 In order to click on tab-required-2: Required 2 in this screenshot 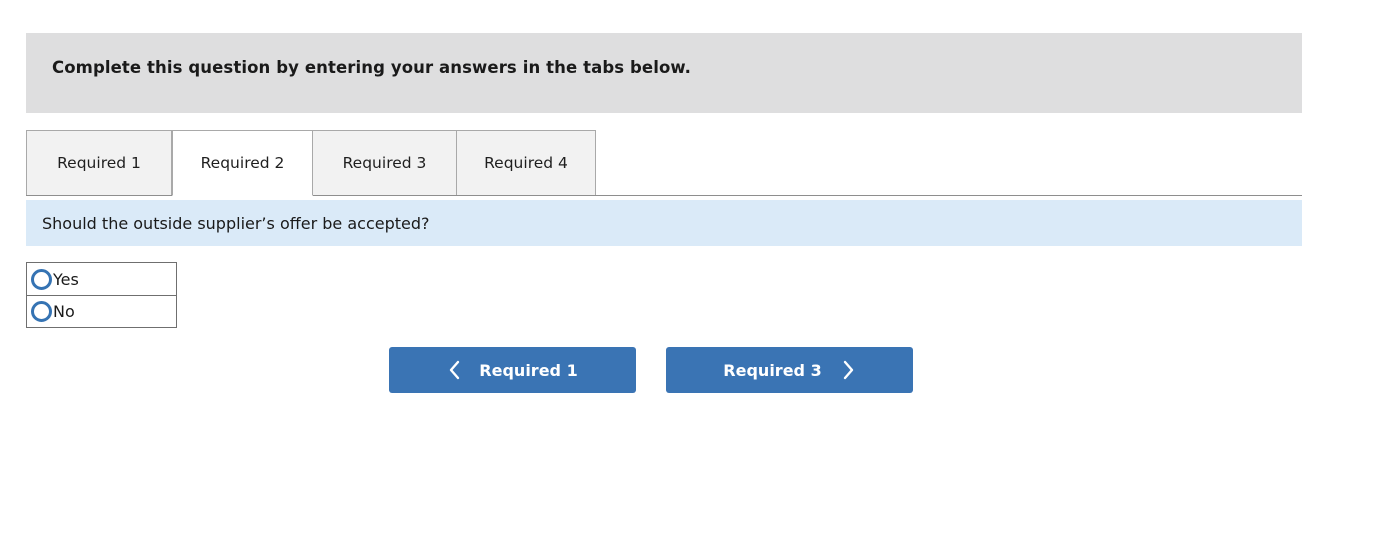, I will do `click(242, 163)`.